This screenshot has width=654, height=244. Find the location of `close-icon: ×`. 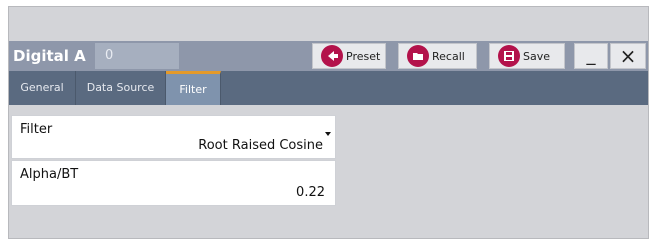

close-icon: × is located at coordinates (628, 56).